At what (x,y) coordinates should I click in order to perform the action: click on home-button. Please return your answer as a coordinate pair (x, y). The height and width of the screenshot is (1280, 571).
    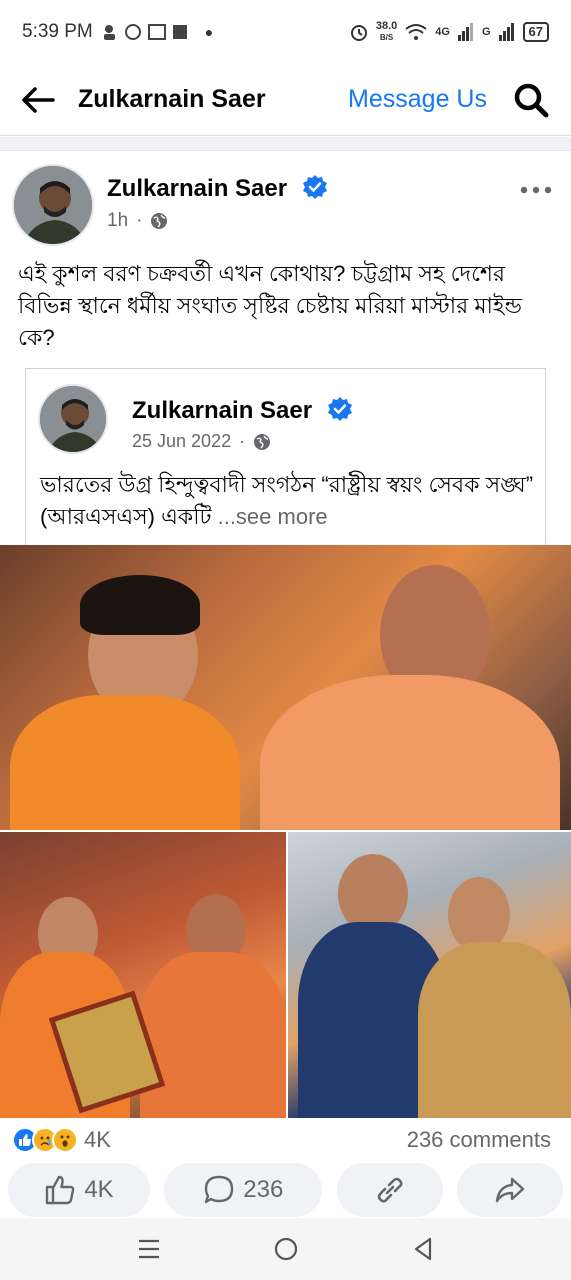
    Looking at the image, I should click on (286, 1249).